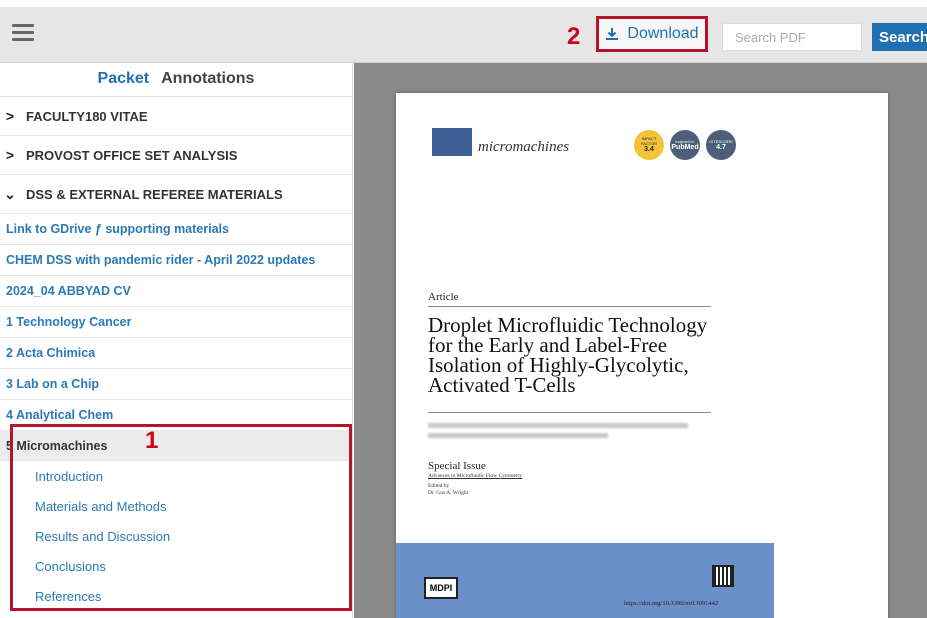 Image resolution: width=927 pixels, height=618 pixels. What do you see at coordinates (723, 576) in the screenshot?
I see `qr-code` at bounding box center [723, 576].